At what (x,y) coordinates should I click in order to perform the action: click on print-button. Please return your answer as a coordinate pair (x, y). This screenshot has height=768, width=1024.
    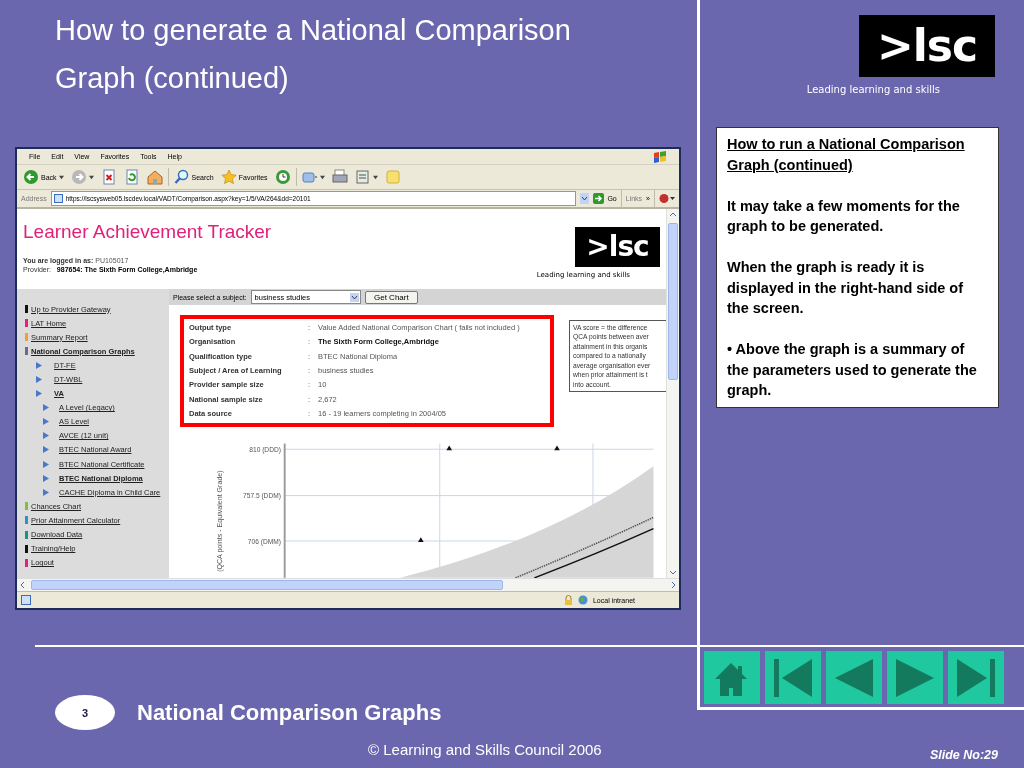
    Looking at the image, I should click on (339, 177).